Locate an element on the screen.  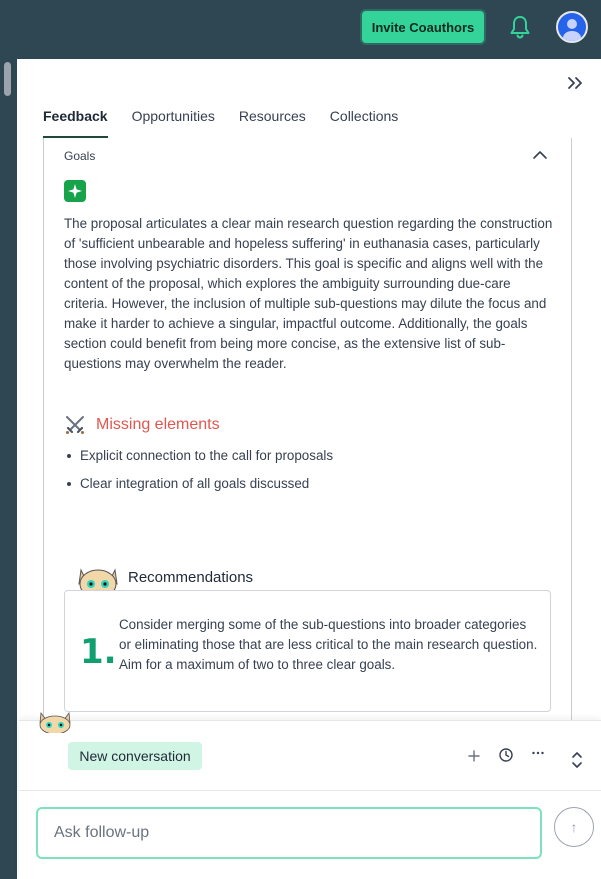
avatar is located at coordinates (572, 27).